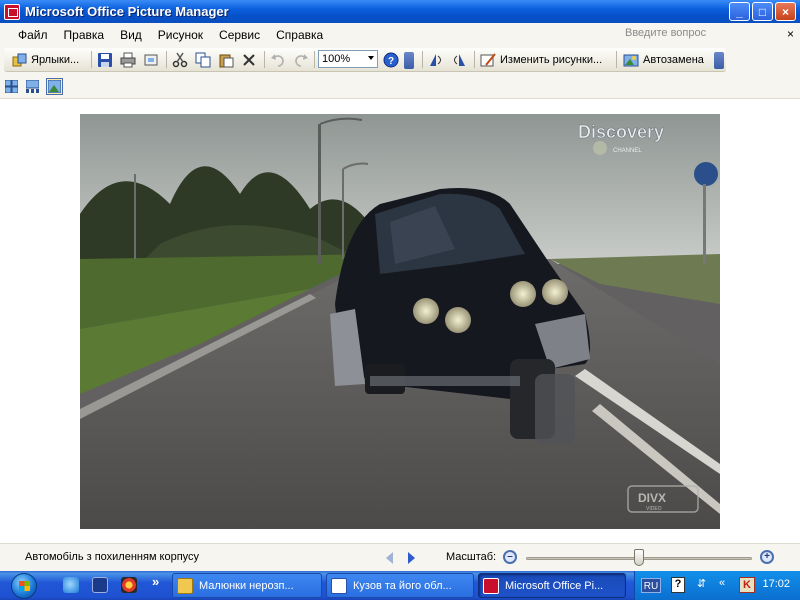 Image resolution: width=800 pixels, height=600 pixels. Describe the element at coordinates (336, 59) in the screenshot. I see `zoom-select-value: 100%` at that location.